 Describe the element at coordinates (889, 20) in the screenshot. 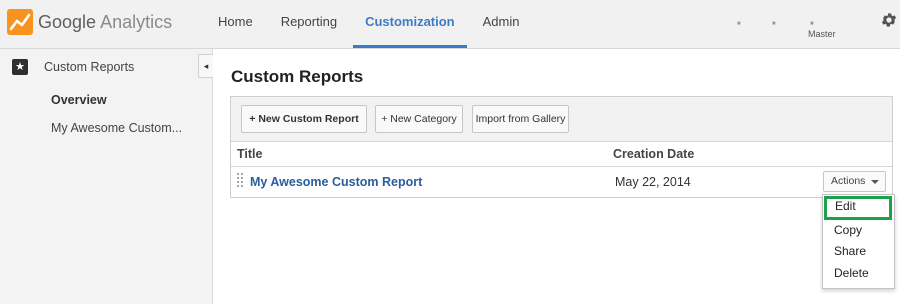

I see `gear-icon` at that location.